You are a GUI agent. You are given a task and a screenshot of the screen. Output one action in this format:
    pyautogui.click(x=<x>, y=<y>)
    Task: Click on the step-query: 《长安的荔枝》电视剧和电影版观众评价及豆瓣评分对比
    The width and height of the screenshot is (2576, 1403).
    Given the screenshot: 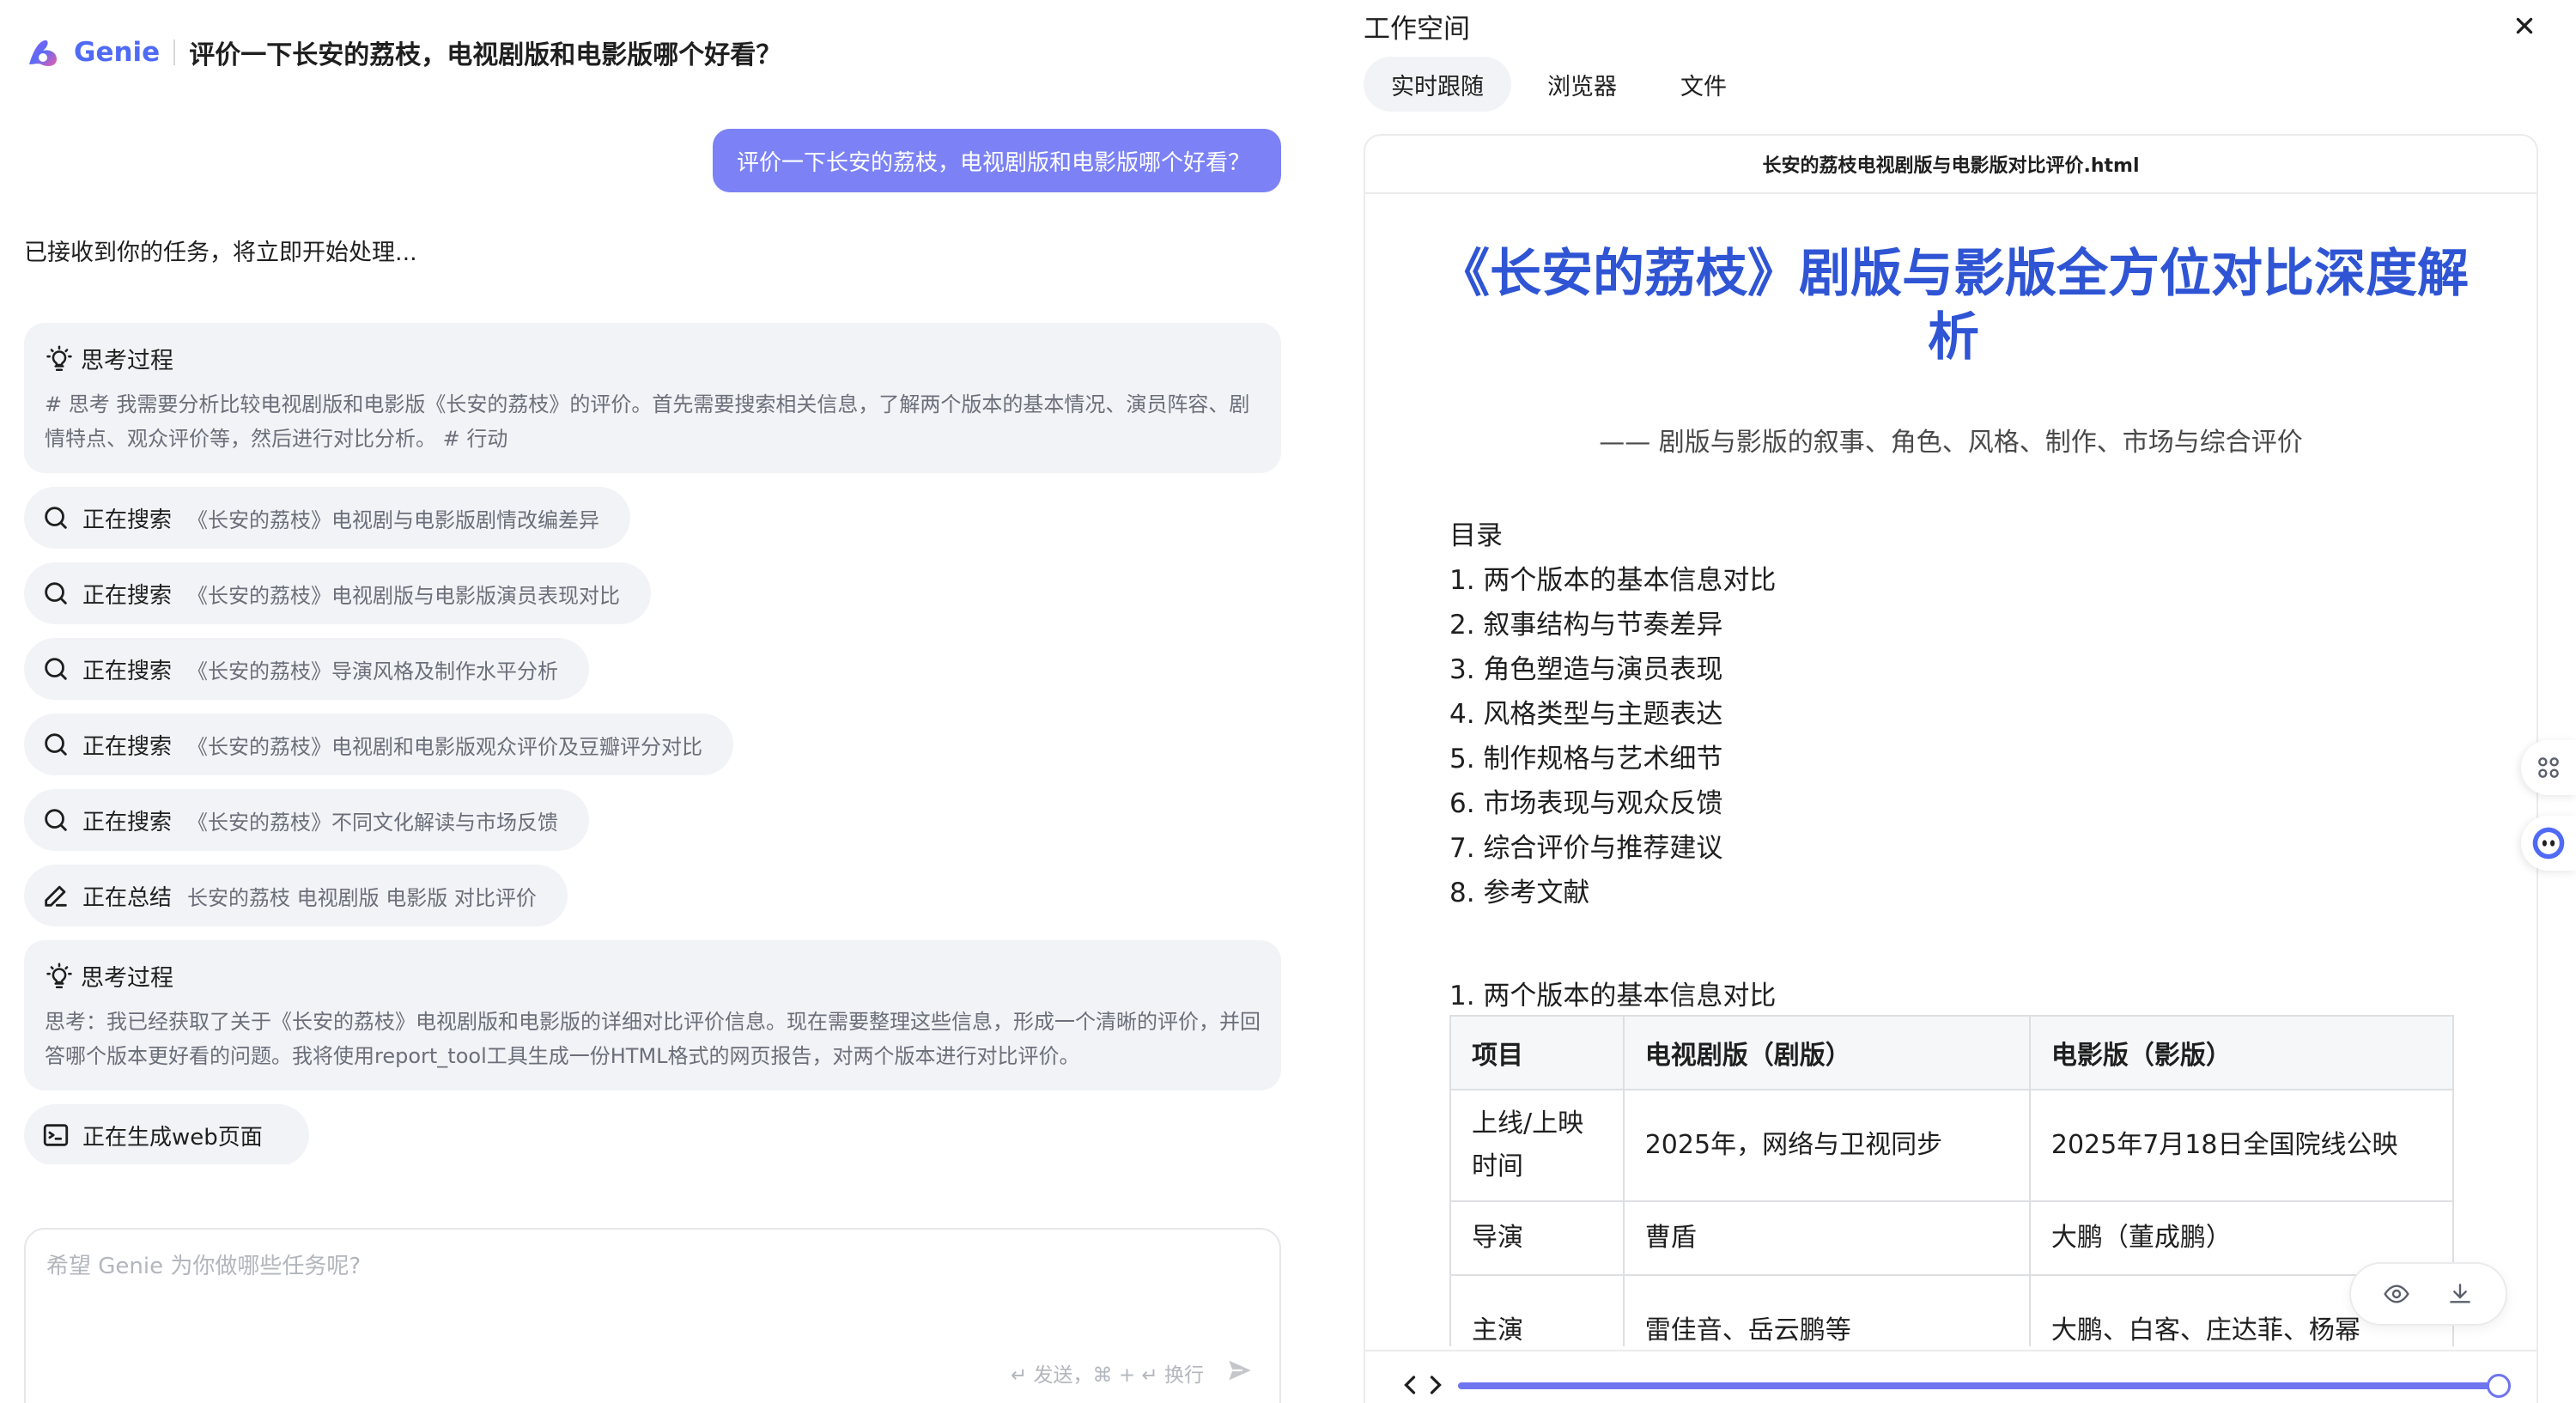 What is the action you would take?
    pyautogui.click(x=445, y=746)
    